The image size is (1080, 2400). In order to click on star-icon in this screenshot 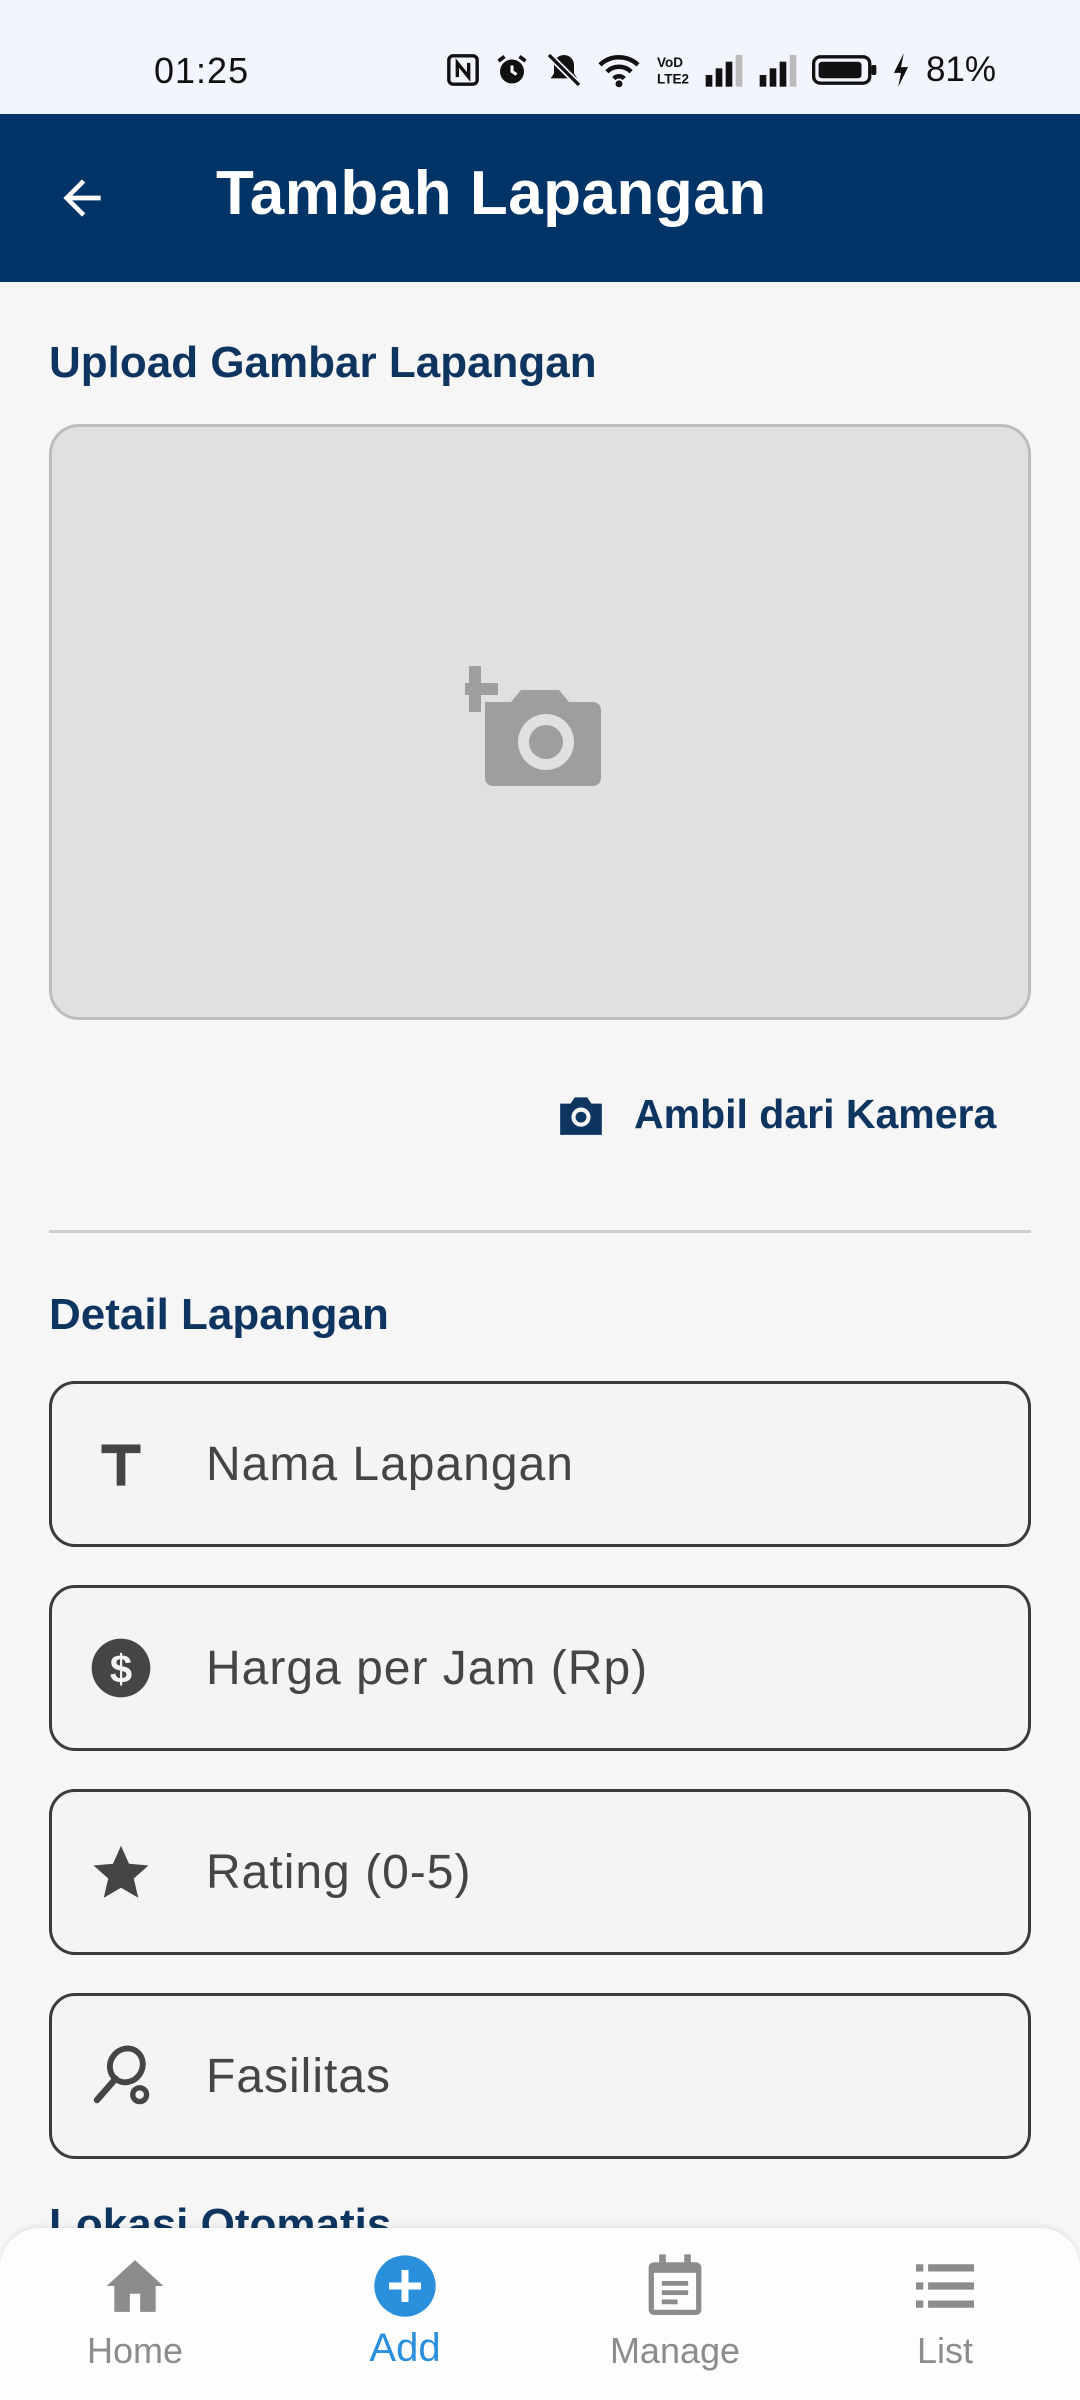, I will do `click(121, 1872)`.